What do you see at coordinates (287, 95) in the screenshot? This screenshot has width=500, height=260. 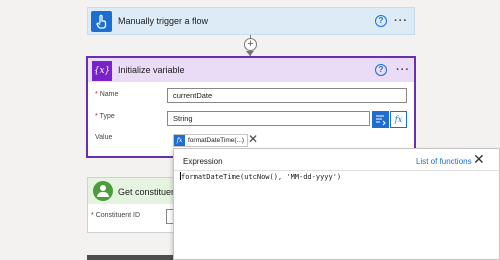 I see `name-input: currentDate` at bounding box center [287, 95].